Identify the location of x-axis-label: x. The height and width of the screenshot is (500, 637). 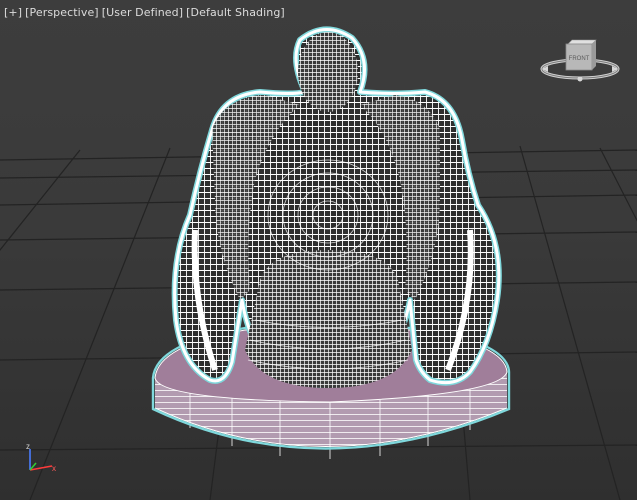
(54, 468).